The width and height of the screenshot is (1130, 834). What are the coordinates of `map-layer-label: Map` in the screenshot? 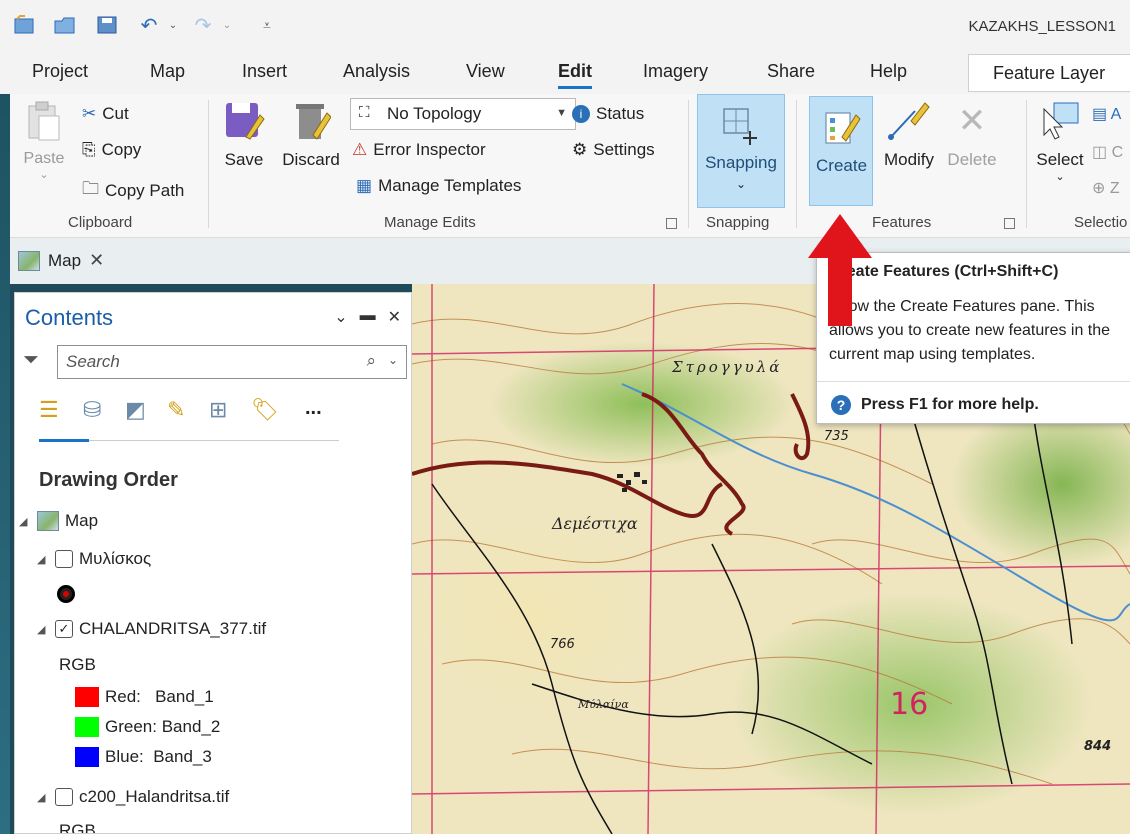 It's located at (82, 520).